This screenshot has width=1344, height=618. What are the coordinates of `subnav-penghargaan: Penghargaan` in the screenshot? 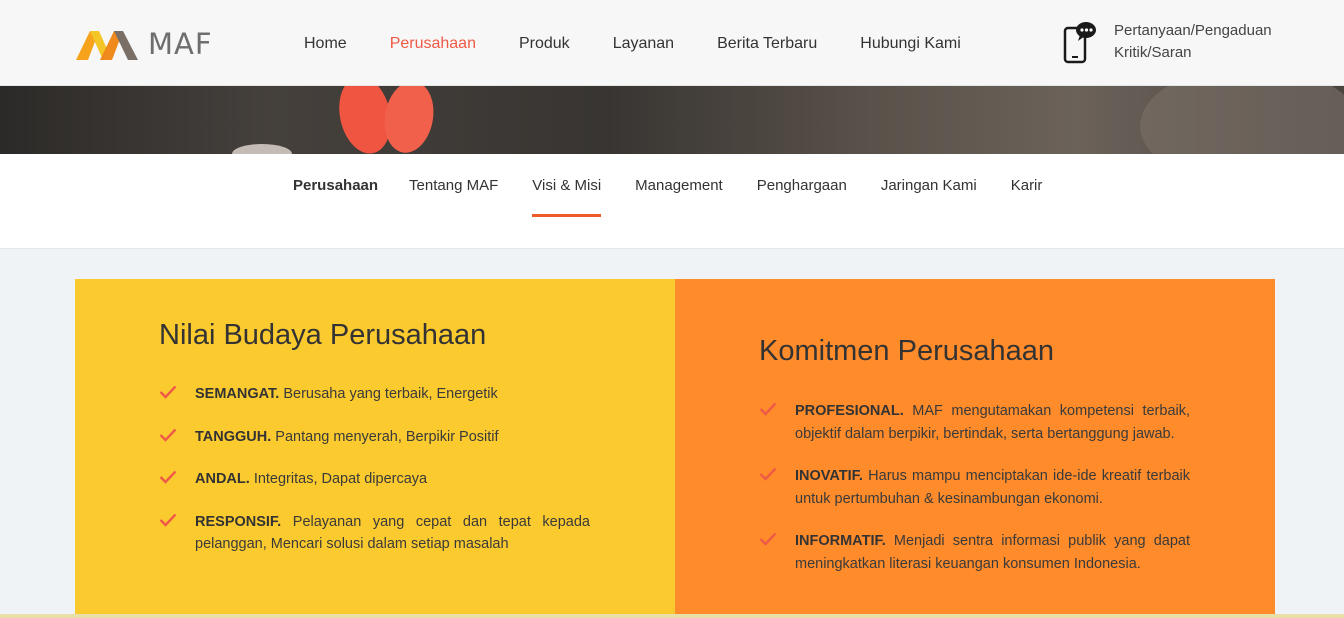 It's located at (802, 185).